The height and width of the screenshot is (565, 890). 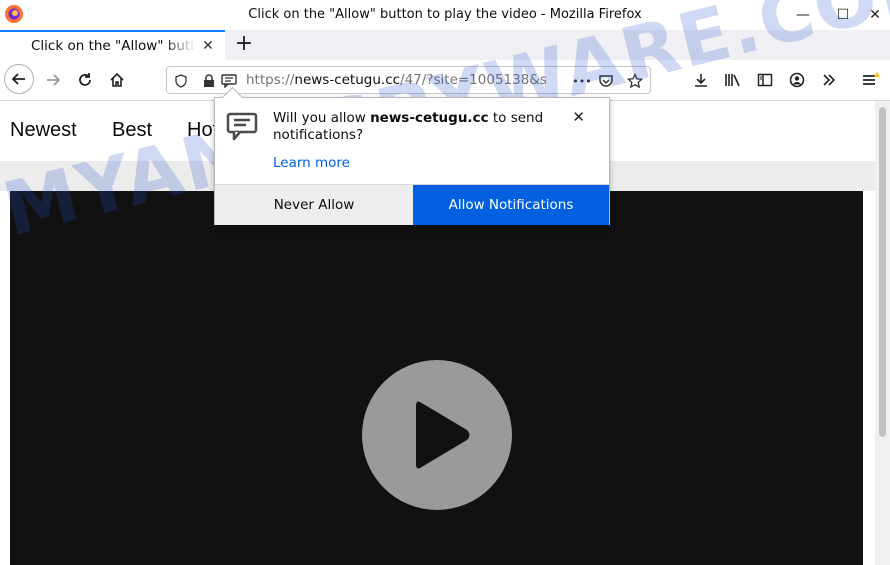 I want to click on site-nav-best: Best, so click(x=132, y=130).